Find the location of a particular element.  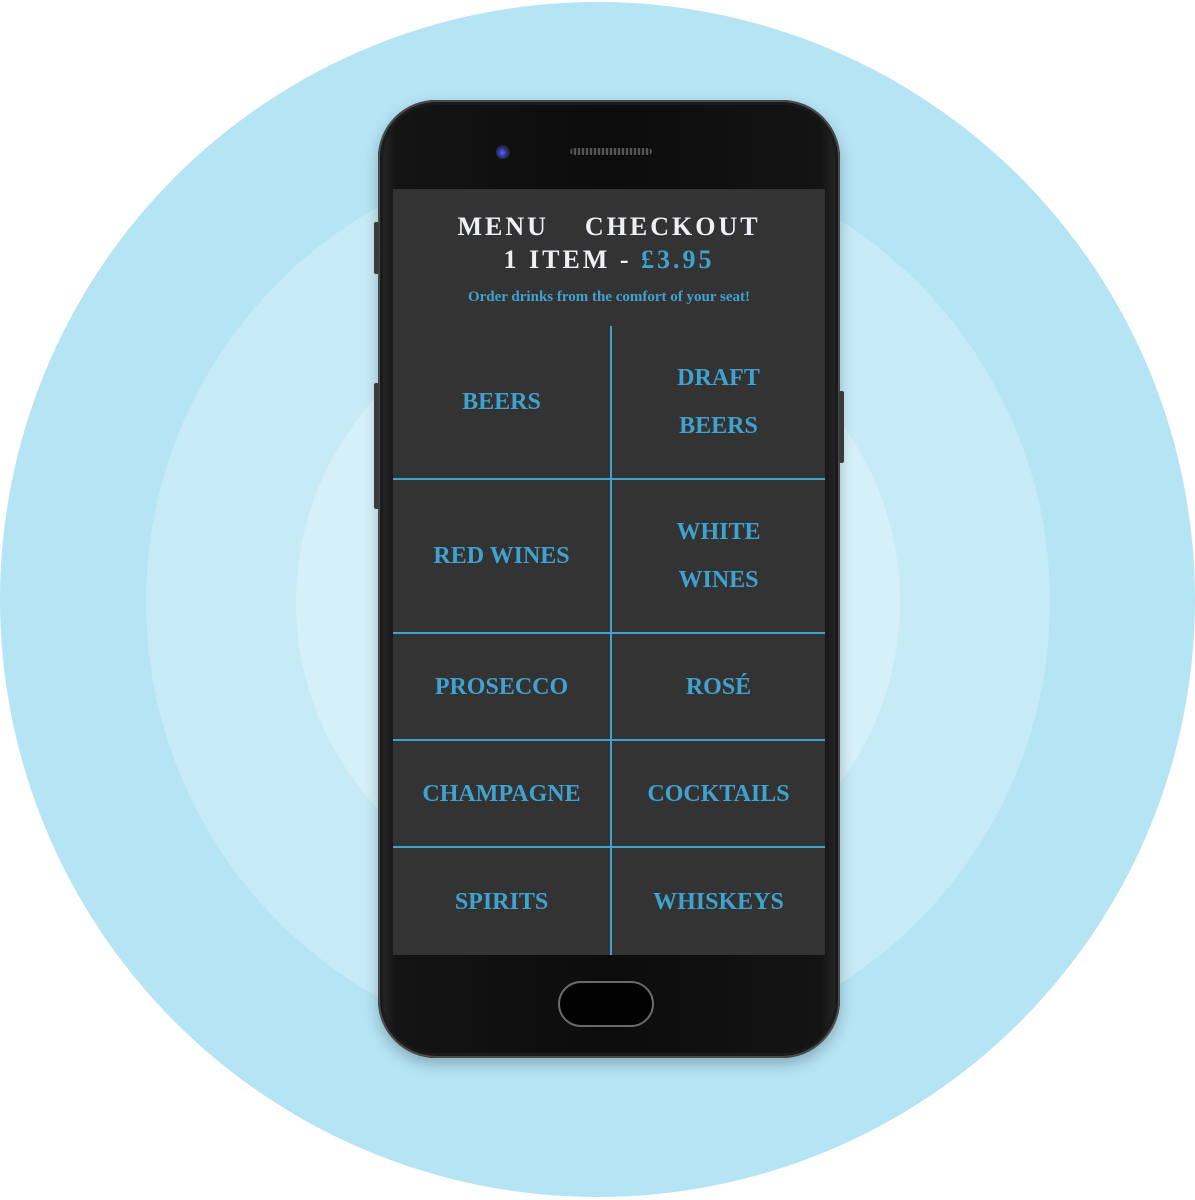

category-label: WHISKEYS is located at coordinates (718, 901).